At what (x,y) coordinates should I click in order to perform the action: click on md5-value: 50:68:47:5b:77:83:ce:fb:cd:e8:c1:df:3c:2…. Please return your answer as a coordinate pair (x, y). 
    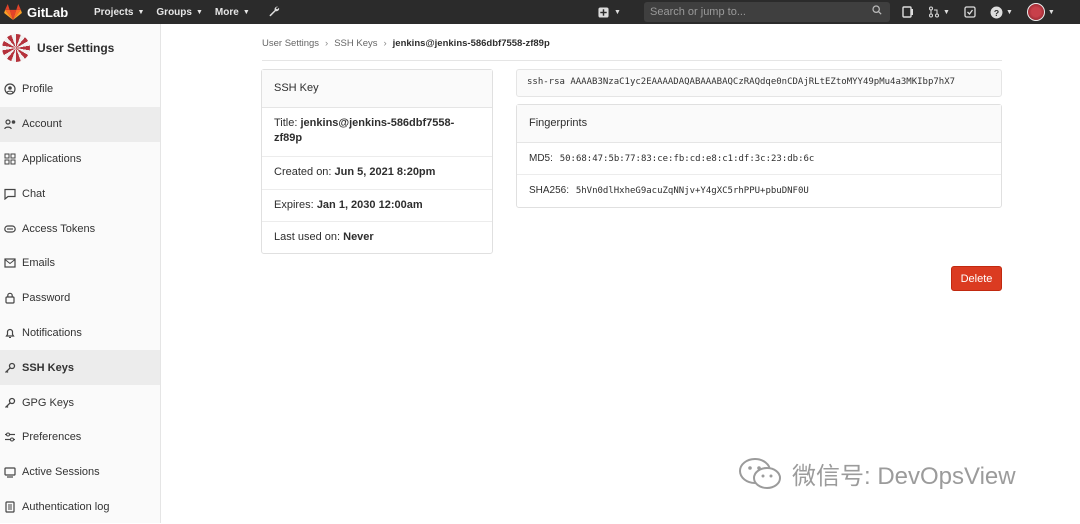
    Looking at the image, I should click on (687, 159).